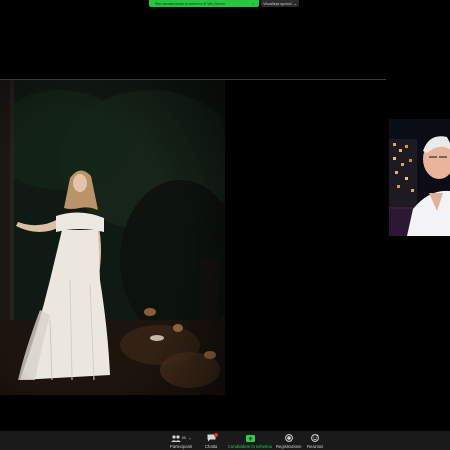 This screenshot has height=450, width=450. What do you see at coordinates (190, 438) in the screenshot?
I see `chevron-up-icon: ˄` at bounding box center [190, 438].